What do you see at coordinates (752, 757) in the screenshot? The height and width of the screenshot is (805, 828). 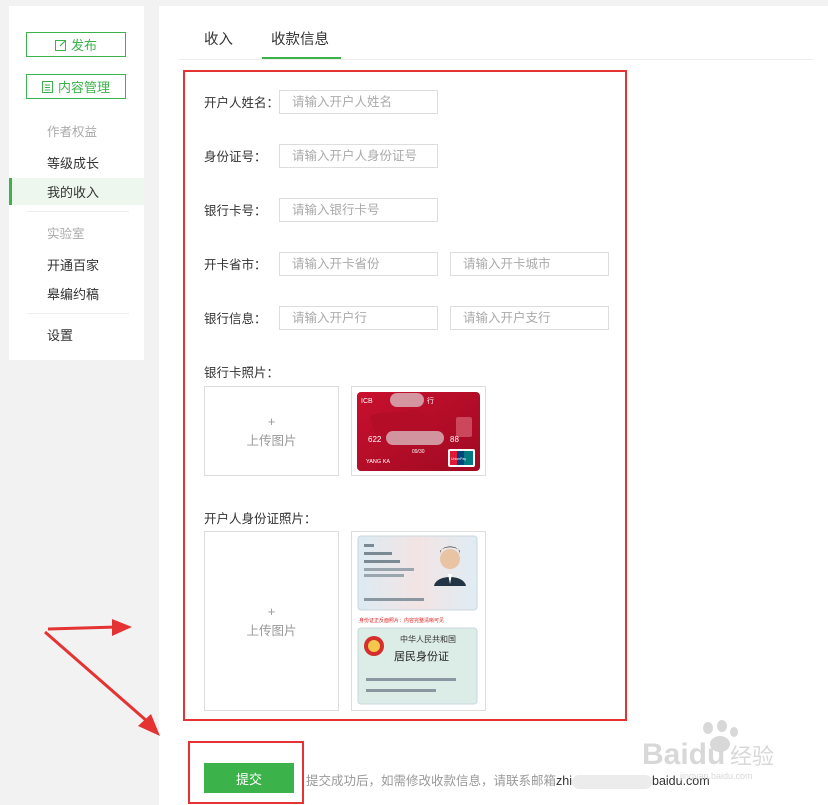 I see `watermark-cn: 经验` at bounding box center [752, 757].